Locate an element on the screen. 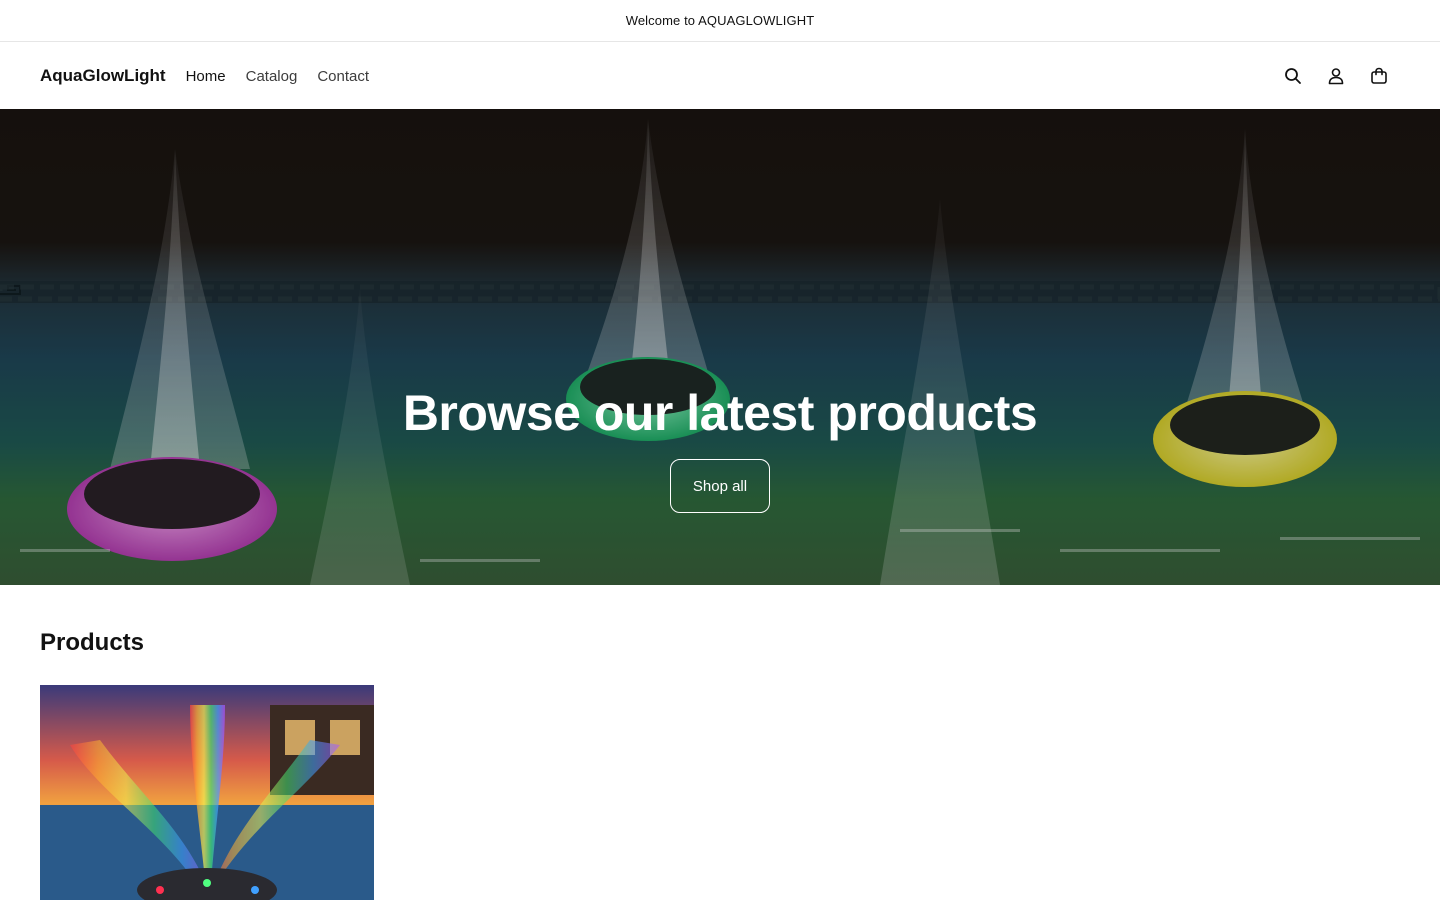  product-card is located at coordinates (207, 792).